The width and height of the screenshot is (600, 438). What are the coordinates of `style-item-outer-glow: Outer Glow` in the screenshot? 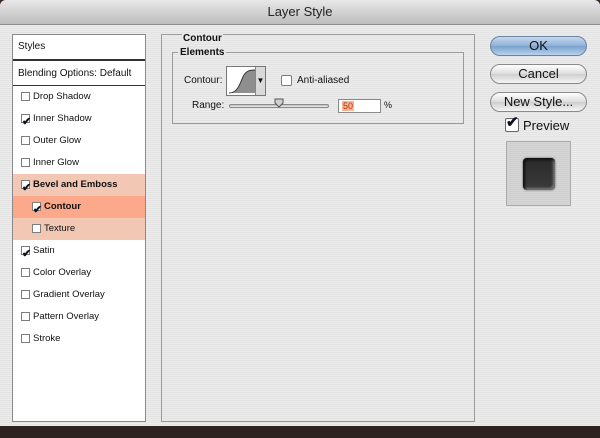 It's located at (79, 141).